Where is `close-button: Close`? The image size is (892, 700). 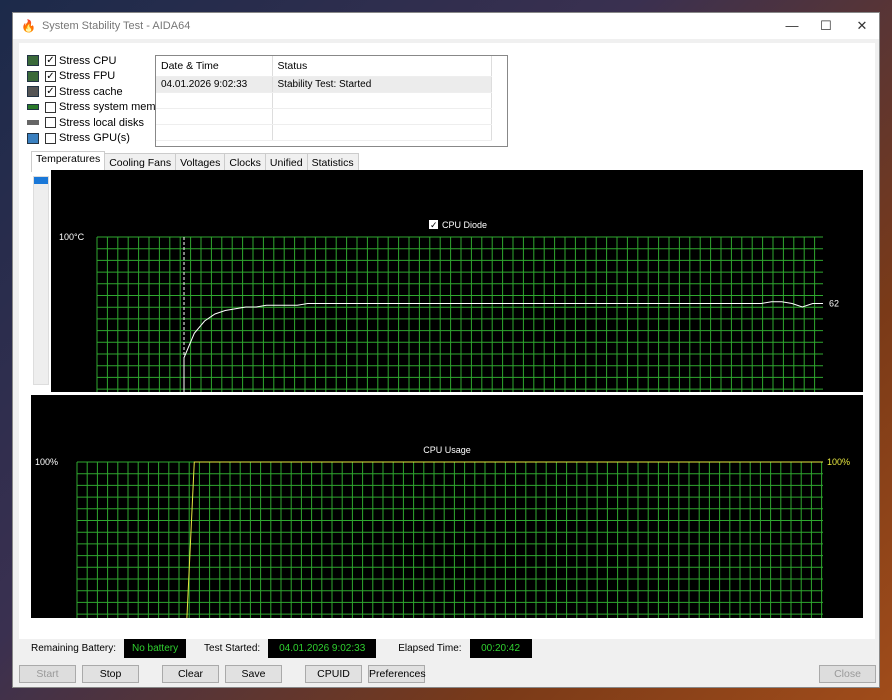 close-button: Close is located at coordinates (847, 674).